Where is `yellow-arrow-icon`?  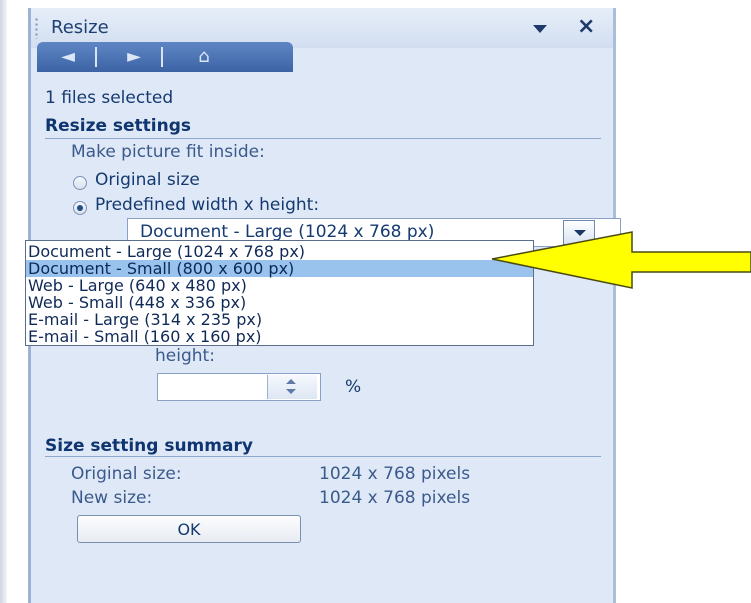
yellow-arrow-icon is located at coordinates (621, 260).